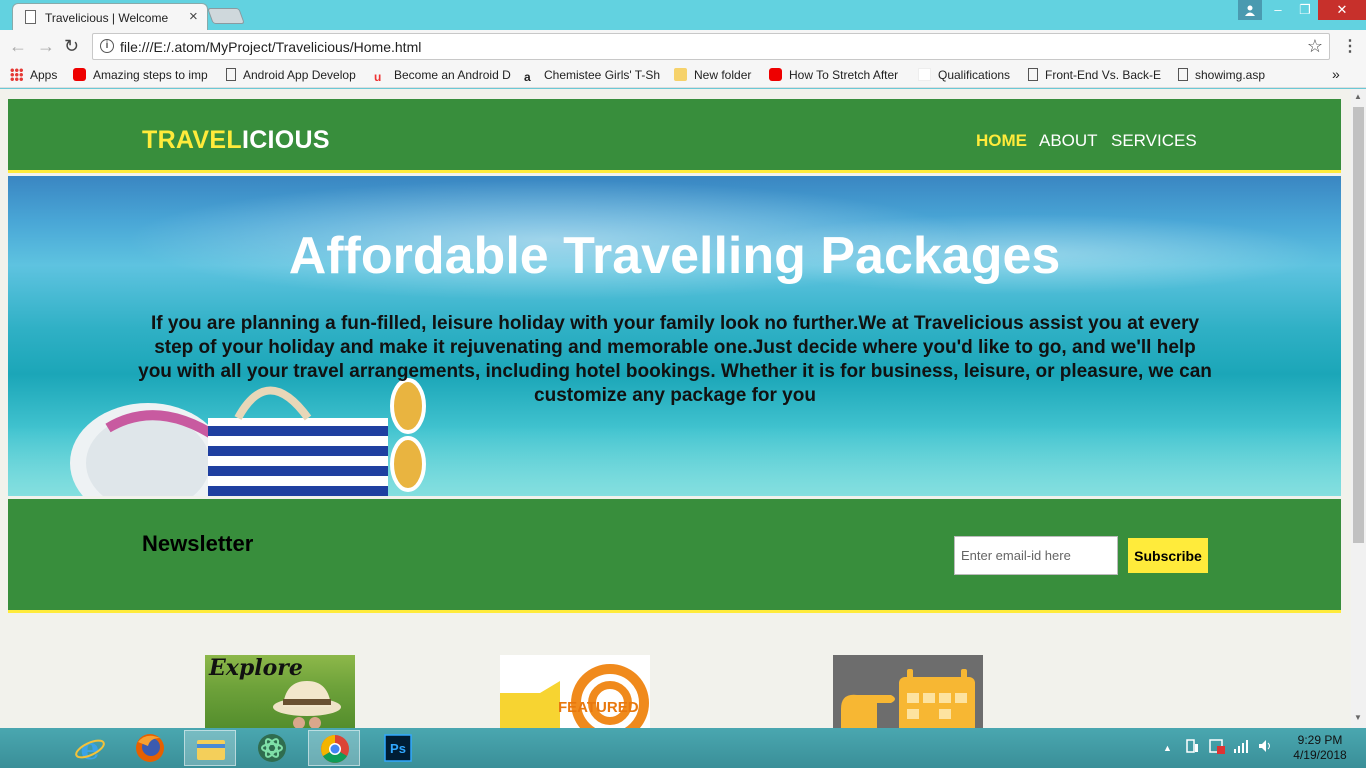  What do you see at coordinates (1320, 740) in the screenshot?
I see `clock-time: 9:29 PM` at bounding box center [1320, 740].